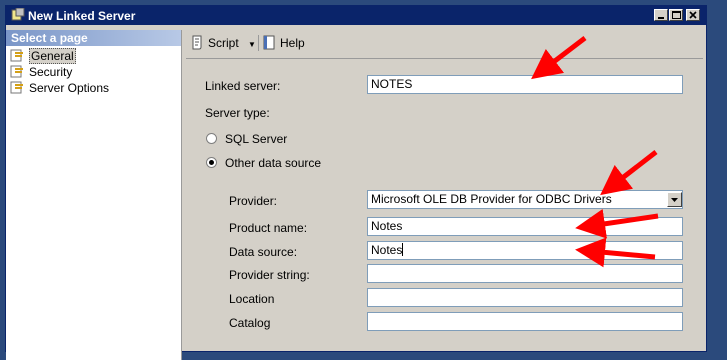 This screenshot has width=727, height=360. I want to click on help-button: Help, so click(283, 43).